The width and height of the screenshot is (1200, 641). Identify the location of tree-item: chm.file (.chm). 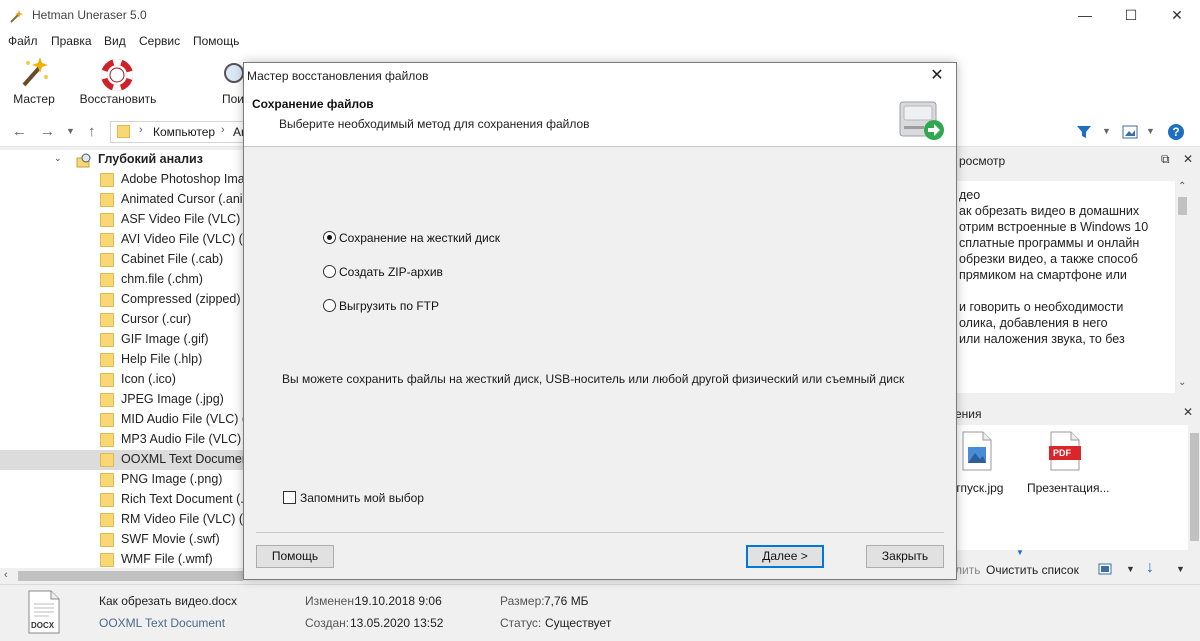
(121, 280).